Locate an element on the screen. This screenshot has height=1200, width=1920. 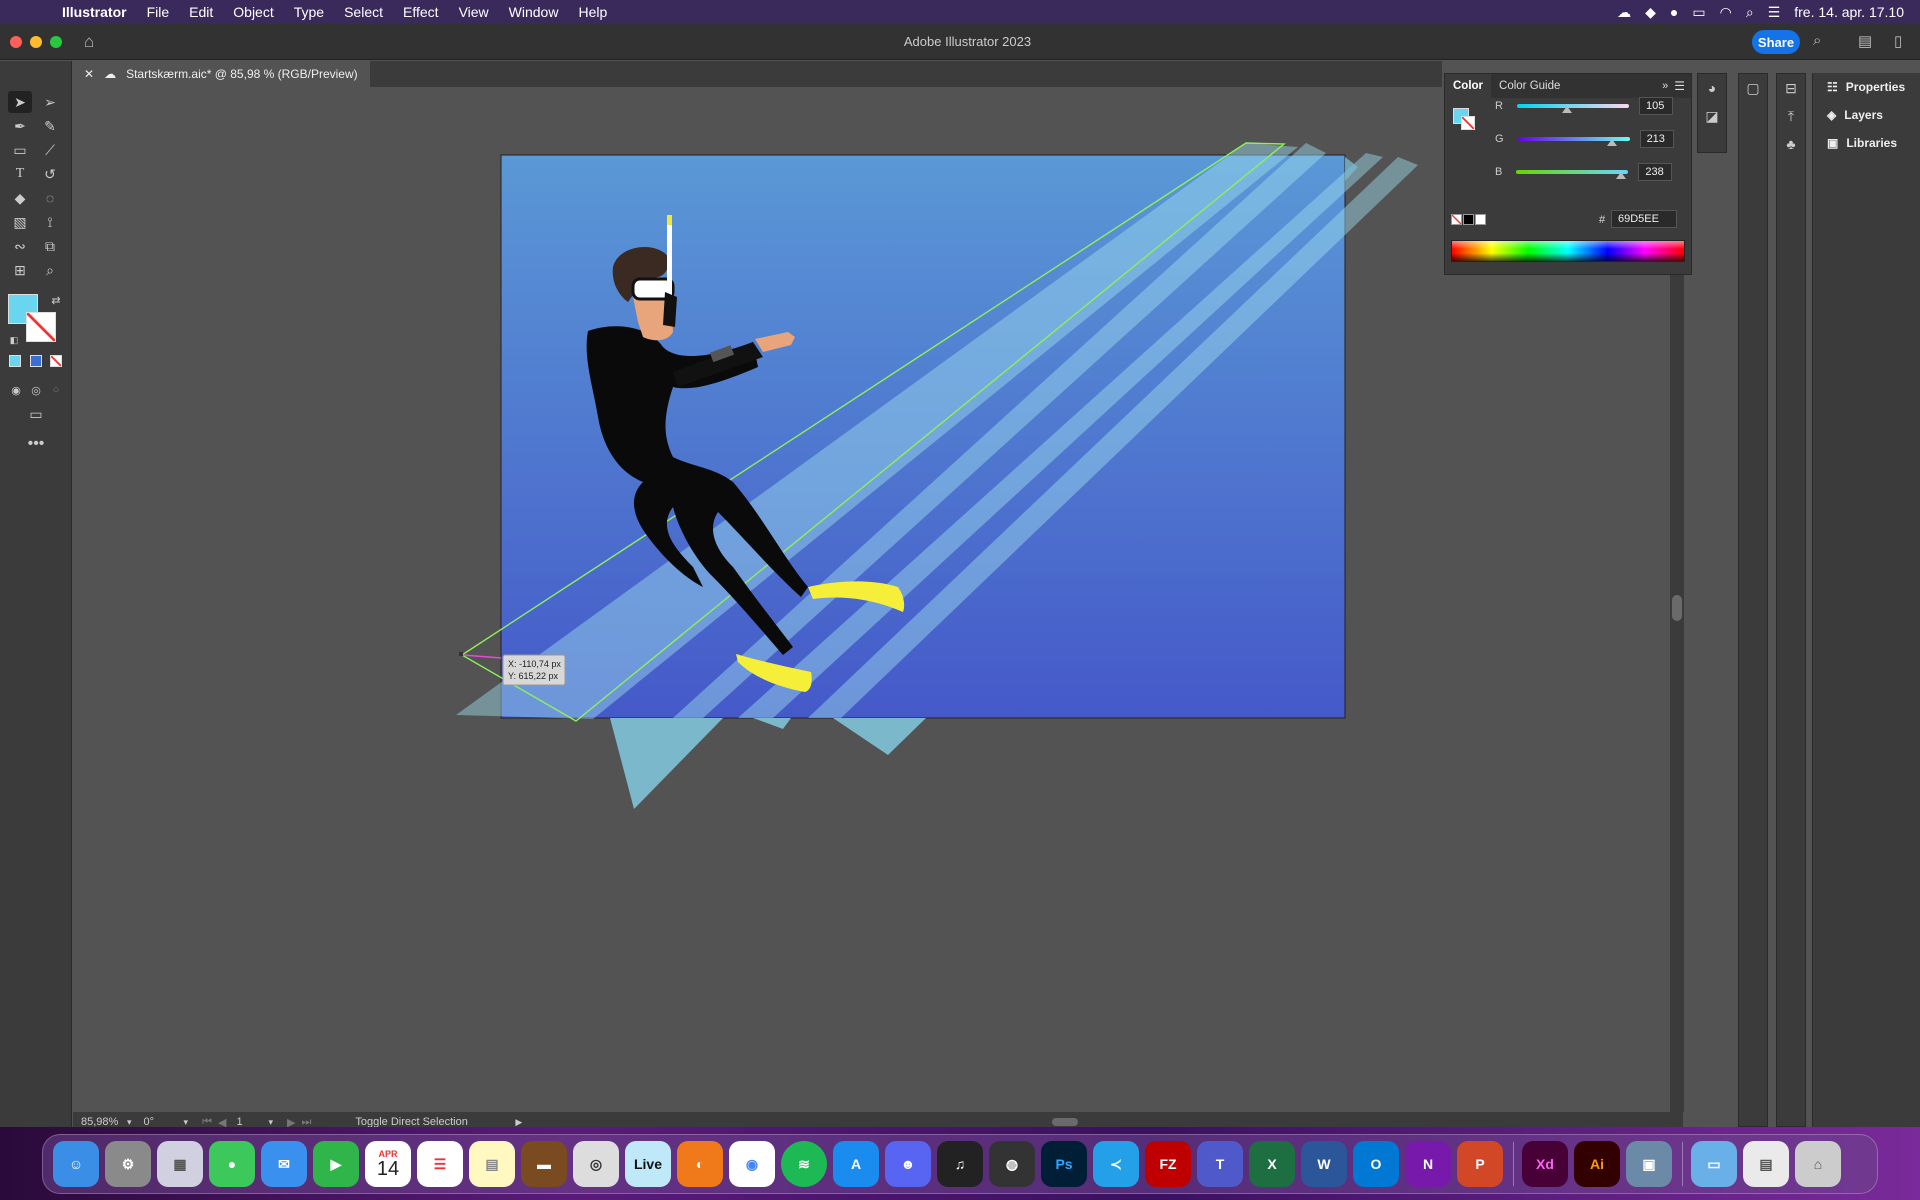
comments-icon: ▢ is located at coordinates (1753, 88).